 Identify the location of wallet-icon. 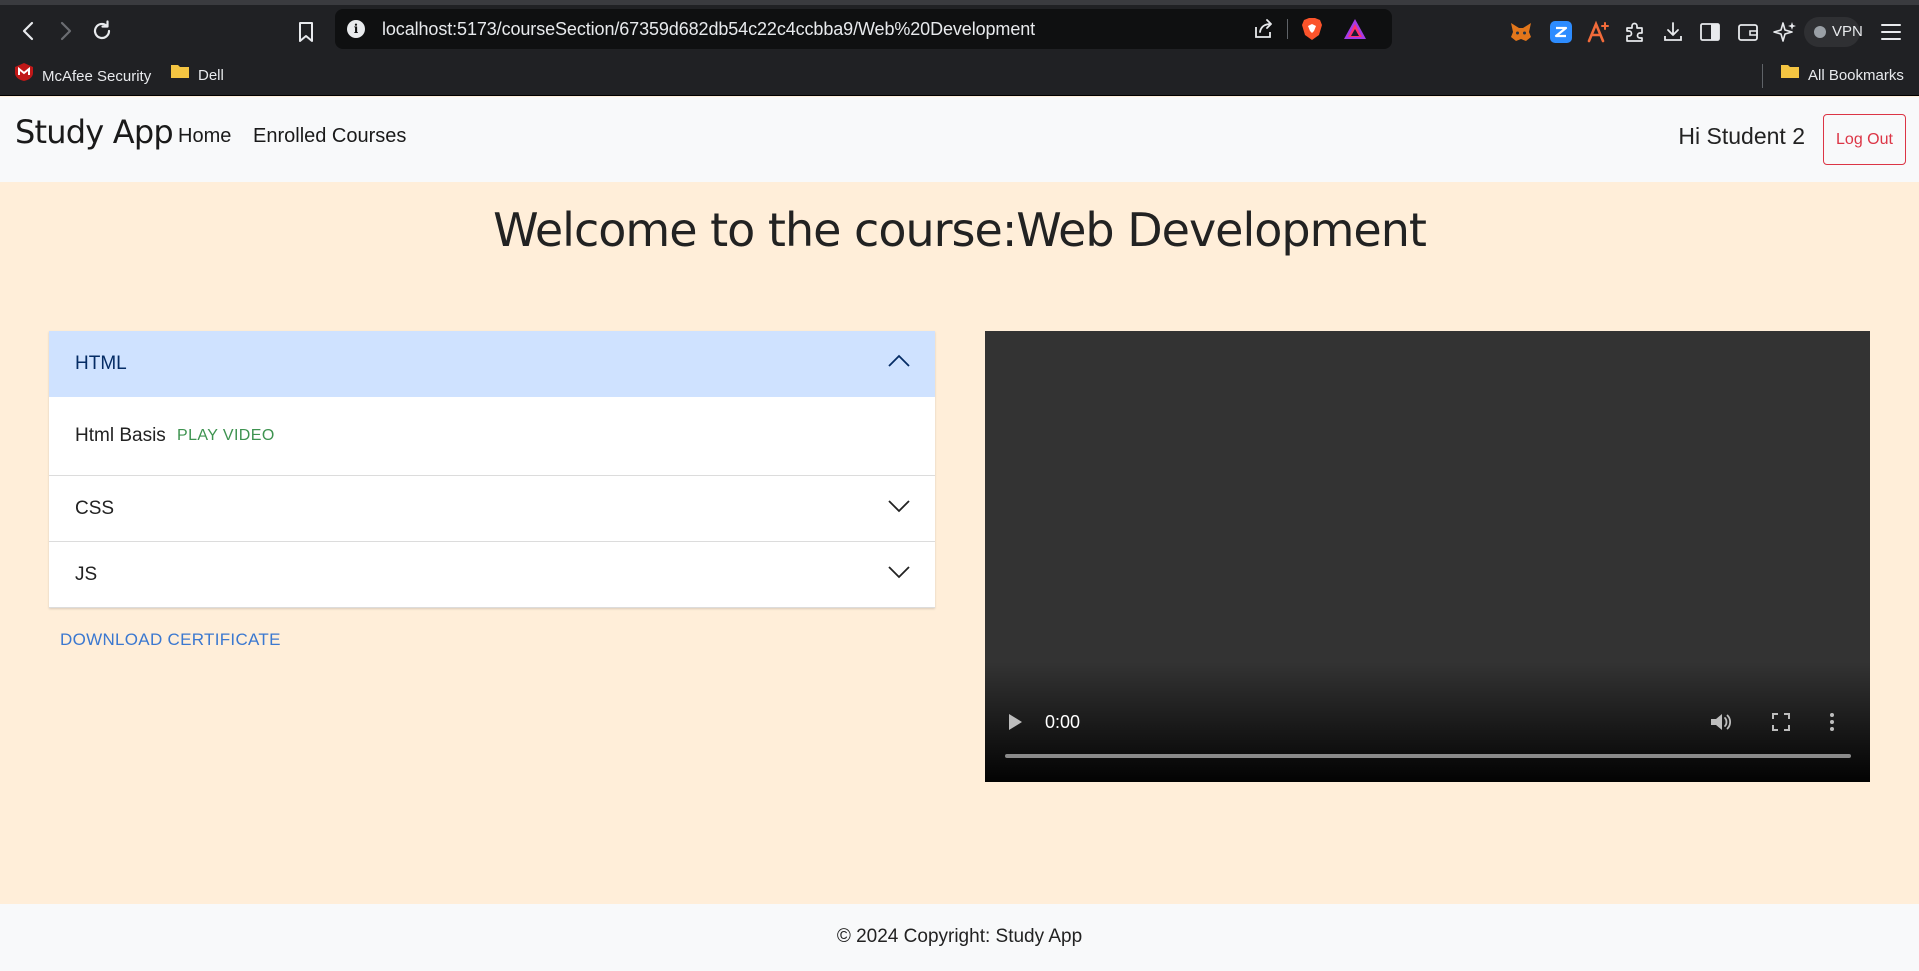
(1748, 32).